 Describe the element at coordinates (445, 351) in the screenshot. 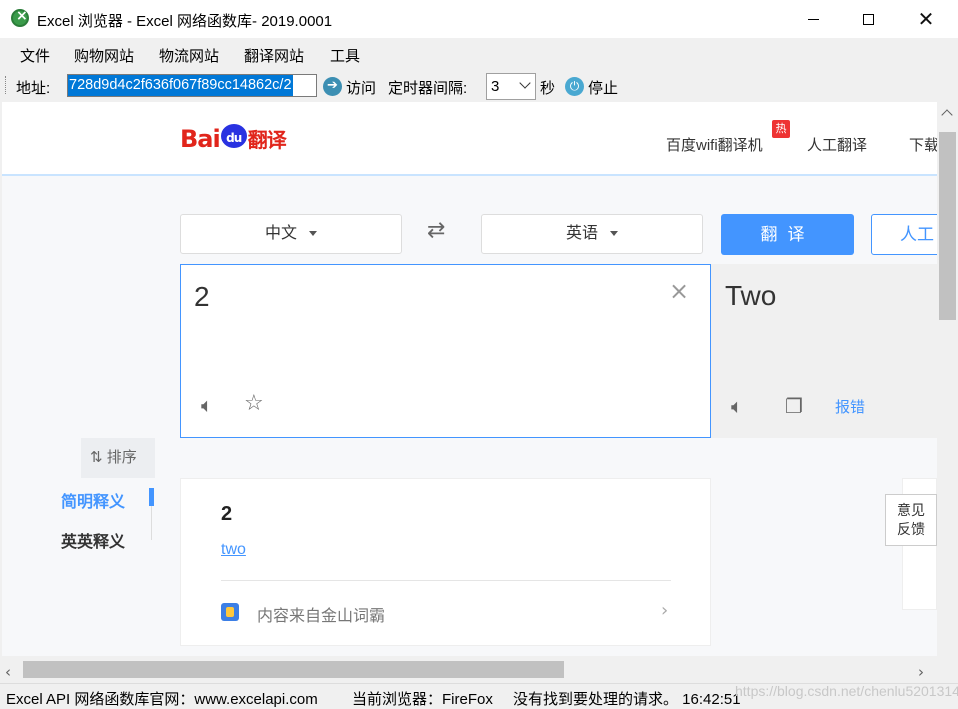

I see `source-text-panel: 2 × 🔈︎ ☆` at that location.